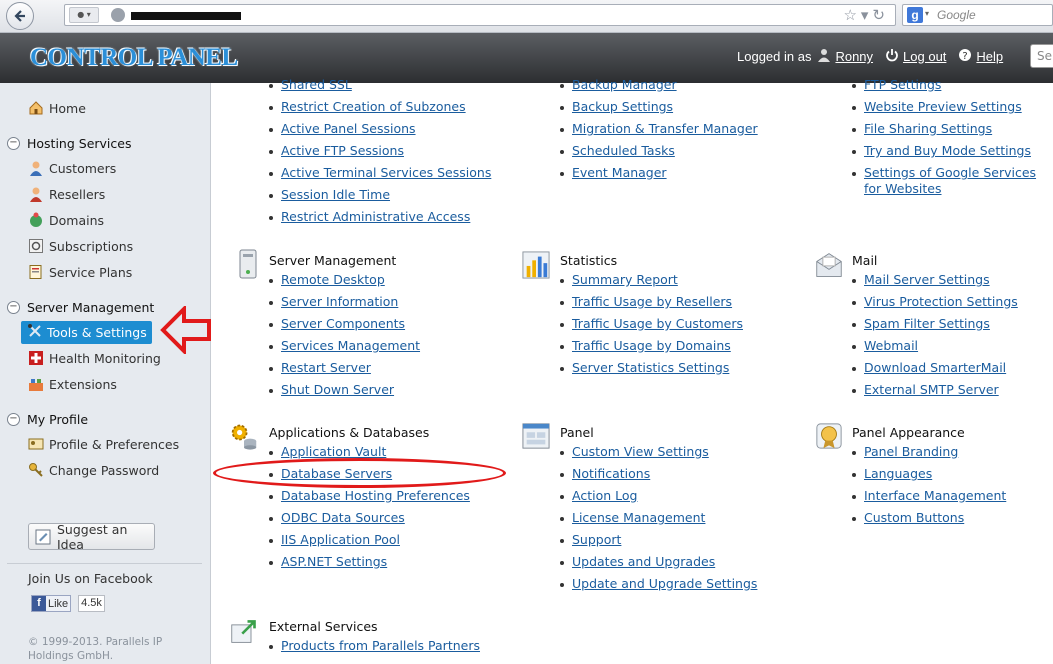 This screenshot has height=664, width=1053. I want to click on list-item: ODBC Data Sources, so click(337, 521).